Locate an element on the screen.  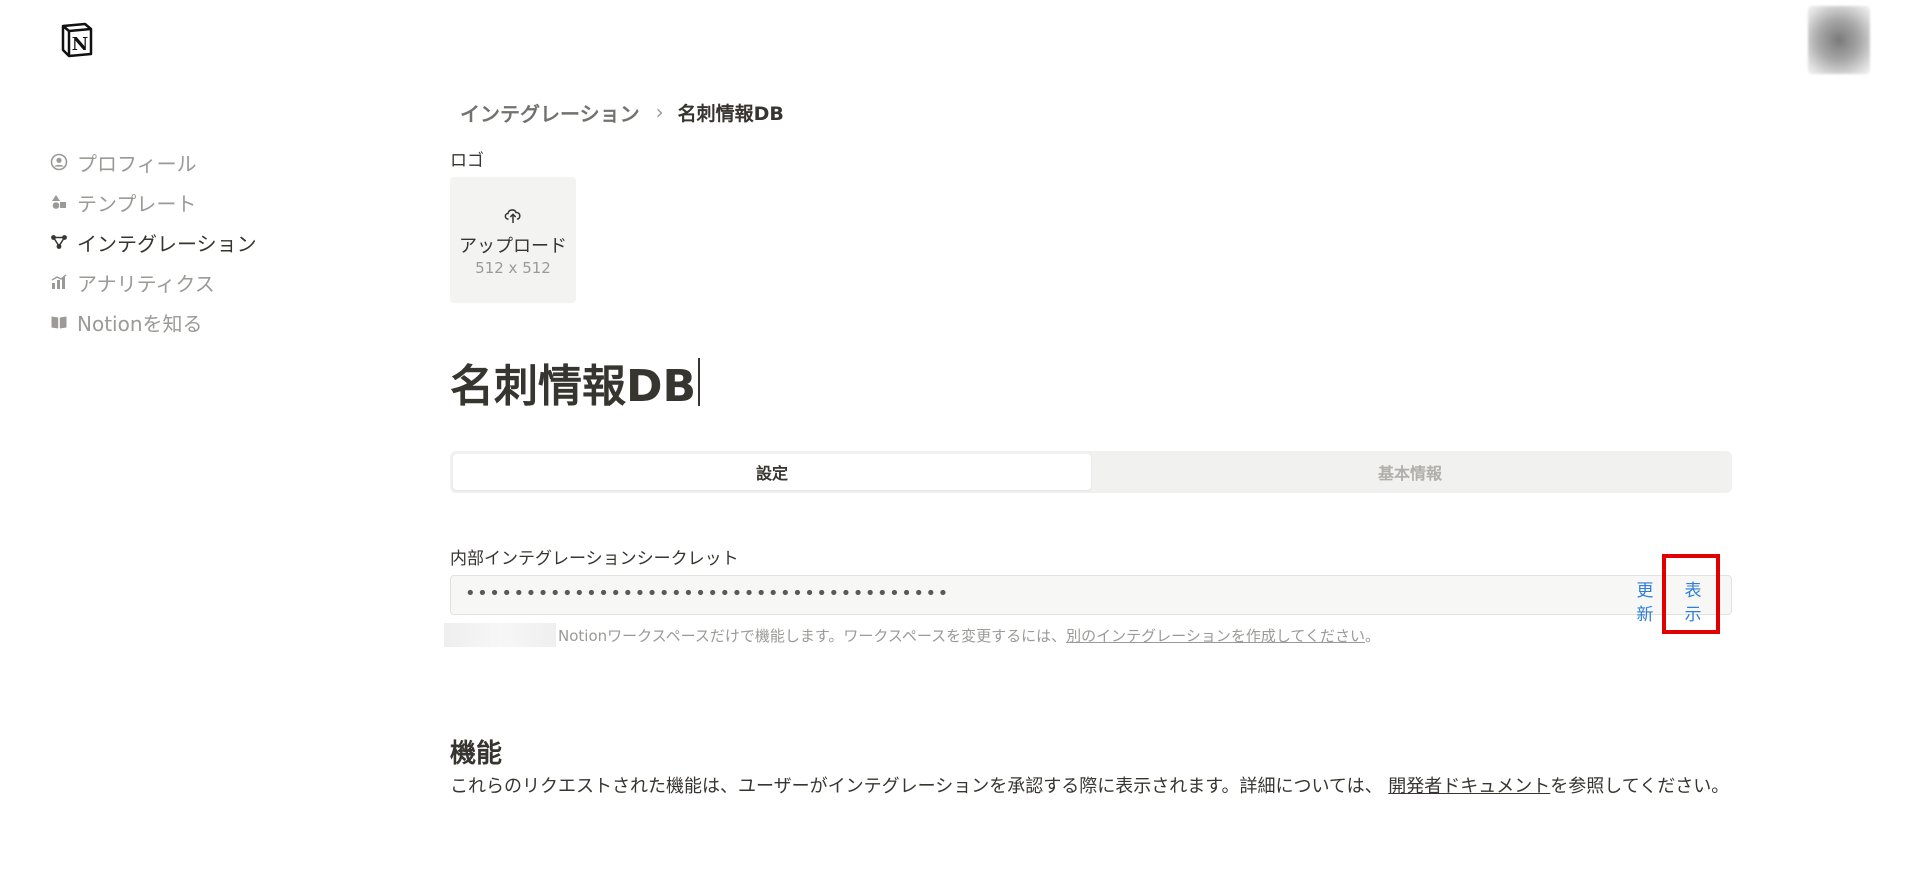
integration-icon is located at coordinates (59, 242).